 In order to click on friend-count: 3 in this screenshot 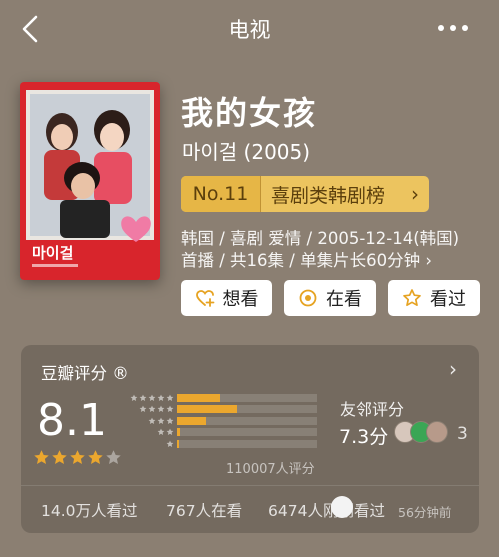, I will do `click(462, 434)`.